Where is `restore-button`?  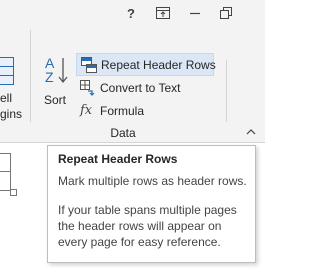
restore-button is located at coordinates (226, 13).